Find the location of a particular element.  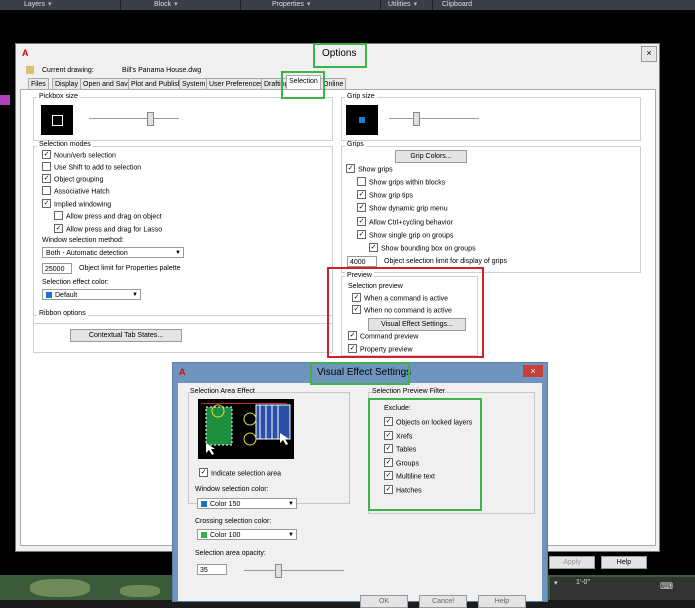

show-grips-checkbox: ✓ Show grips is located at coordinates (369, 169).